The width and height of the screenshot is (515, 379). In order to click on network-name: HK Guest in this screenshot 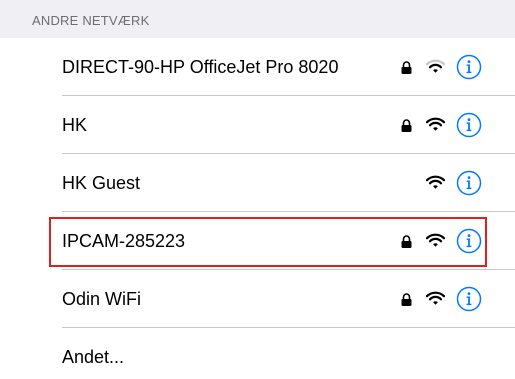, I will do `click(101, 183)`.